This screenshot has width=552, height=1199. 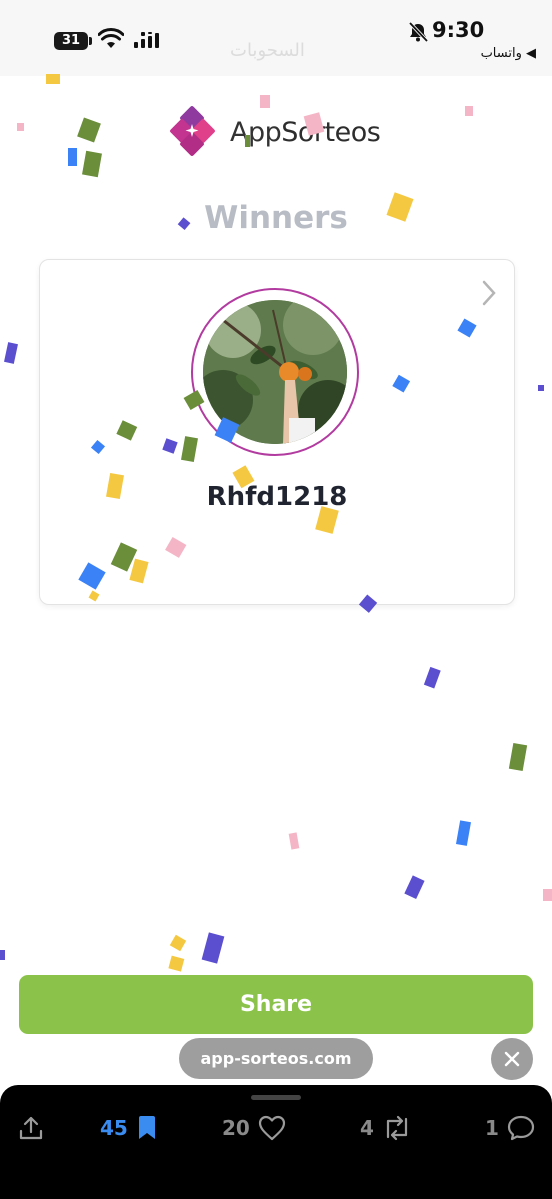 What do you see at coordinates (71, 41) in the screenshot?
I see `battery-icon: 31` at bounding box center [71, 41].